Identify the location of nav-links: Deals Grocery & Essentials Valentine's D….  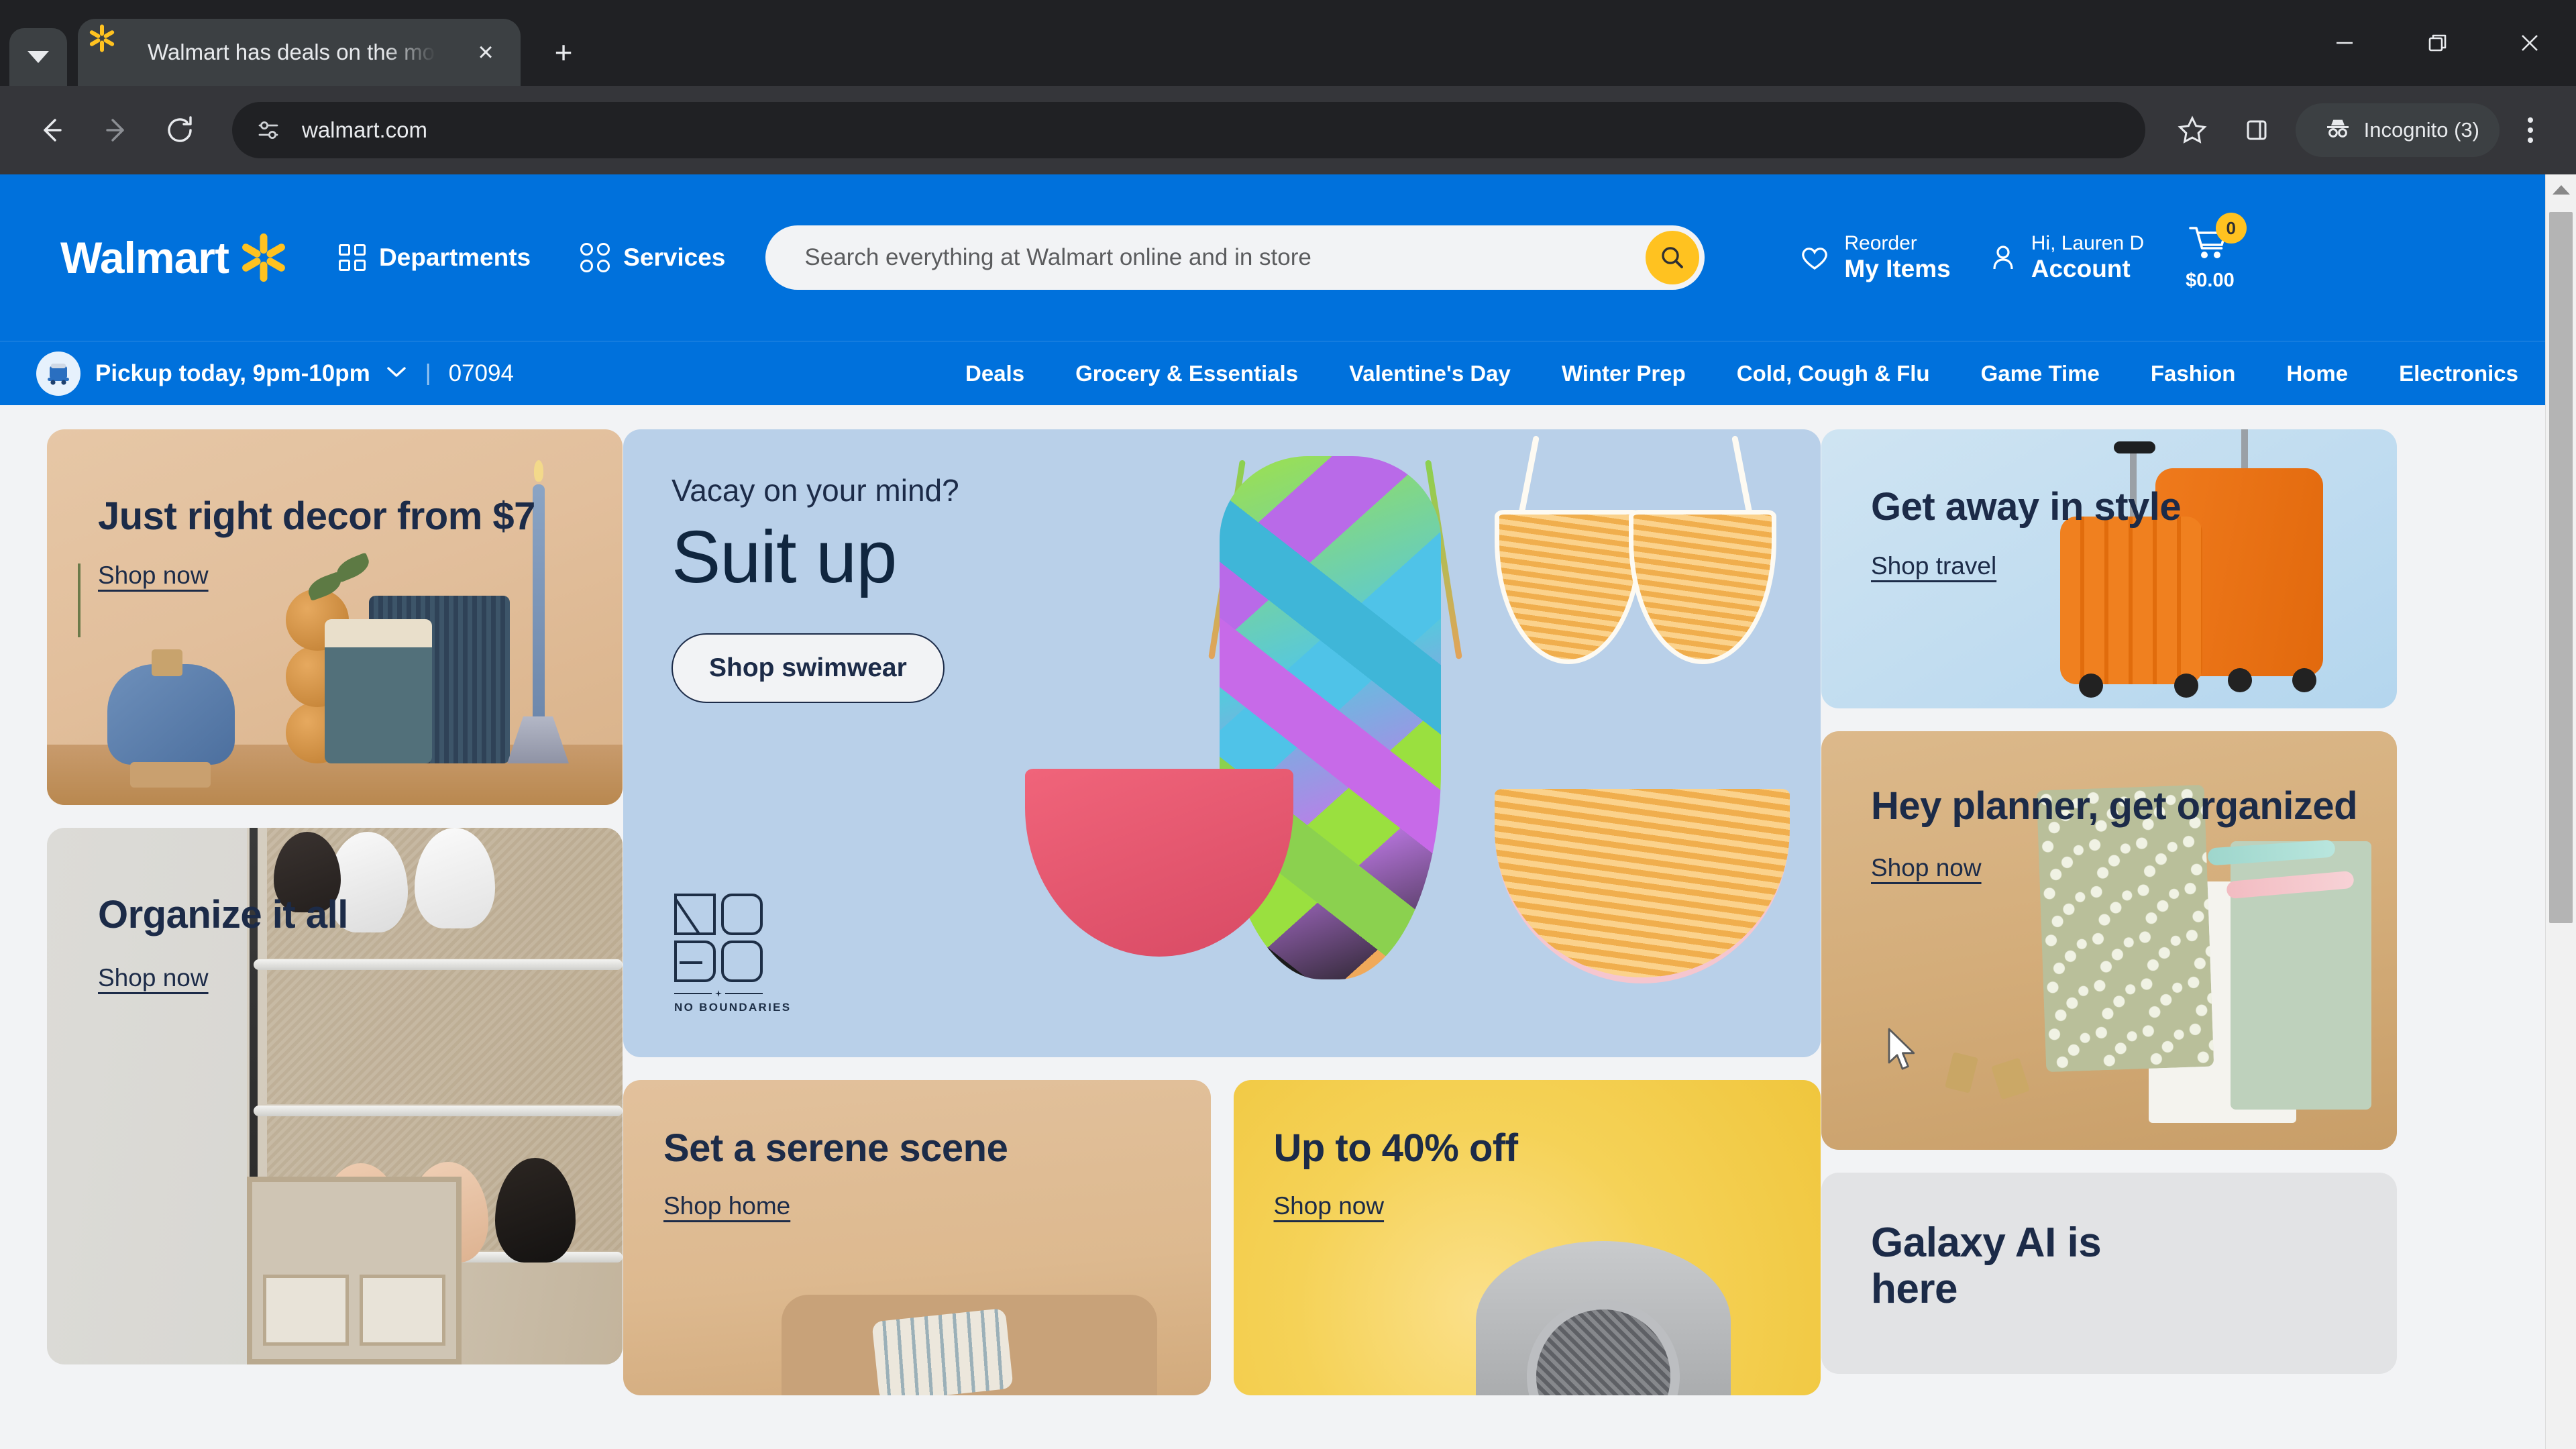
(1741, 373).